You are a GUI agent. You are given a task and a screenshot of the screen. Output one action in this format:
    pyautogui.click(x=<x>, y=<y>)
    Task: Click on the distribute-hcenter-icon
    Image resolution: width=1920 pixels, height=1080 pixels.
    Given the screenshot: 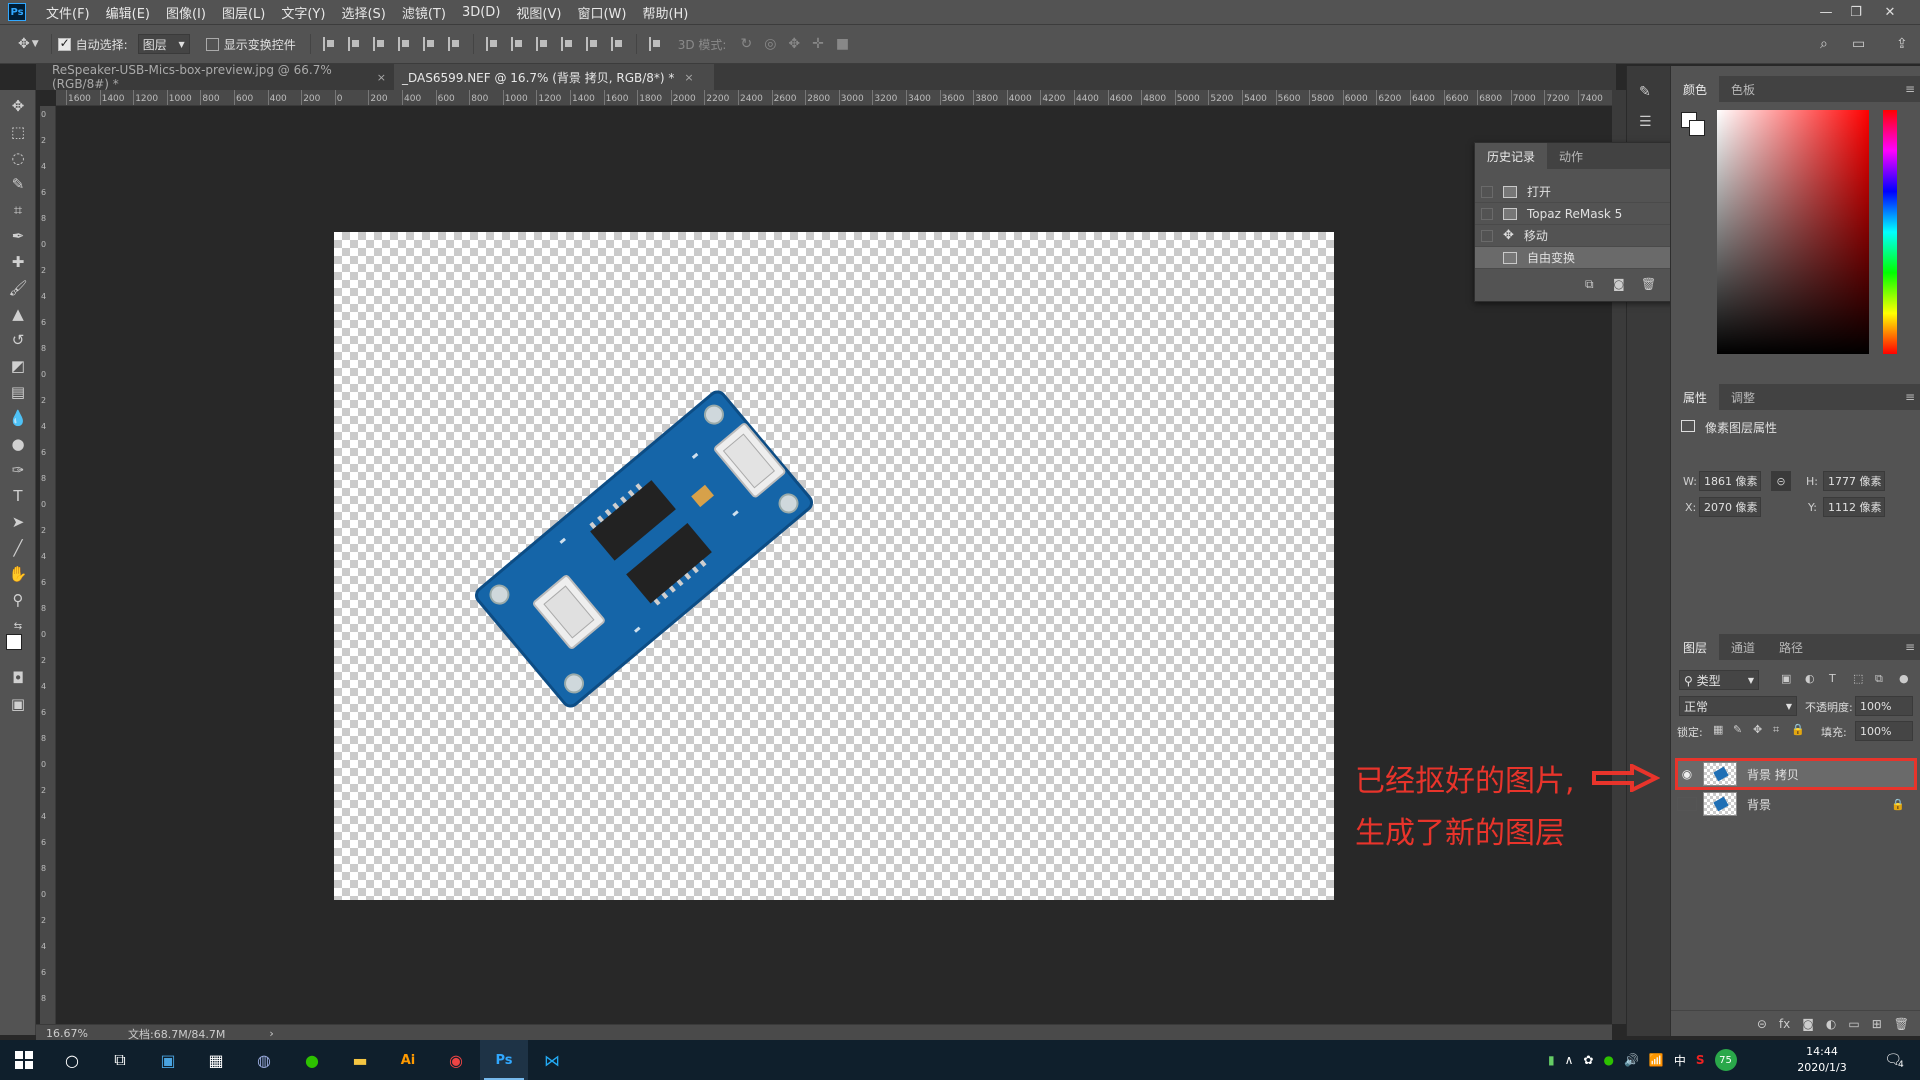 What is the action you would take?
    pyautogui.click(x=592, y=44)
    